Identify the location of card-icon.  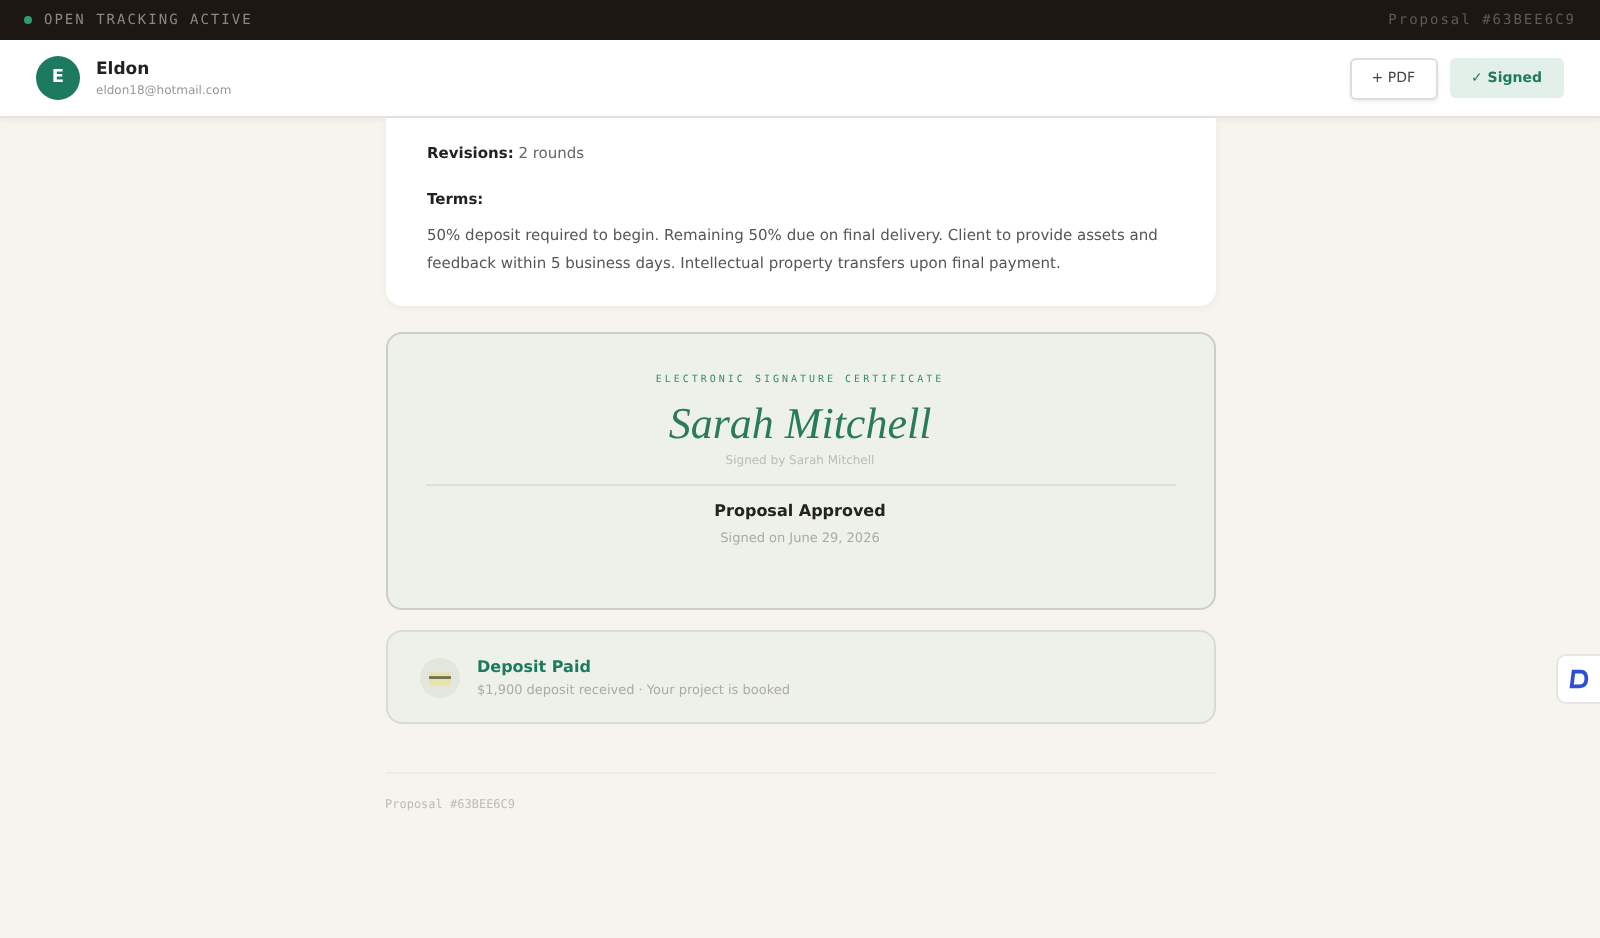
(439, 677).